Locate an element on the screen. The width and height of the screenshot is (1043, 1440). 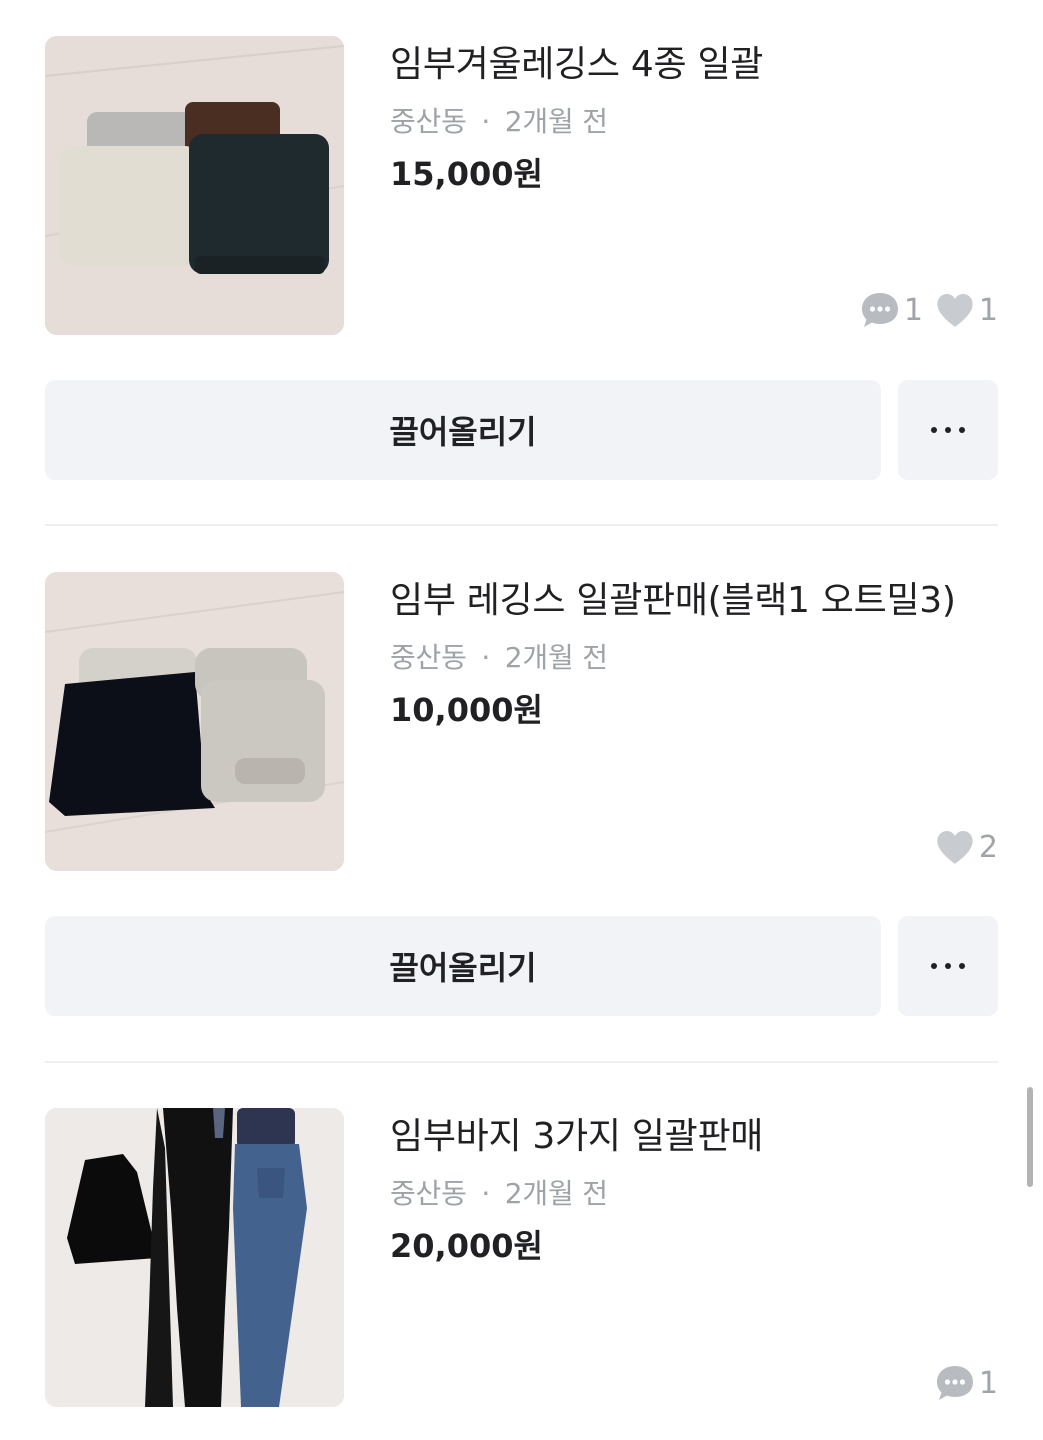
engagement-stats: 1 1 is located at coordinates (929, 310).